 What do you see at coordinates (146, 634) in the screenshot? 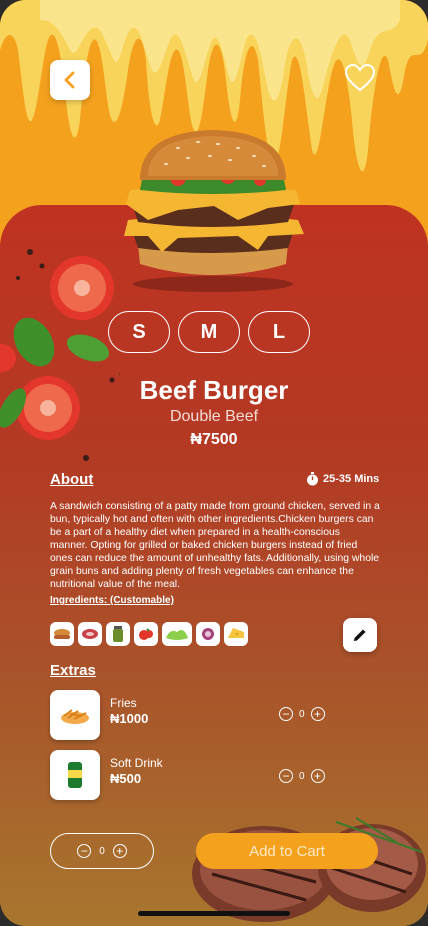
I see `tomato-icon` at bounding box center [146, 634].